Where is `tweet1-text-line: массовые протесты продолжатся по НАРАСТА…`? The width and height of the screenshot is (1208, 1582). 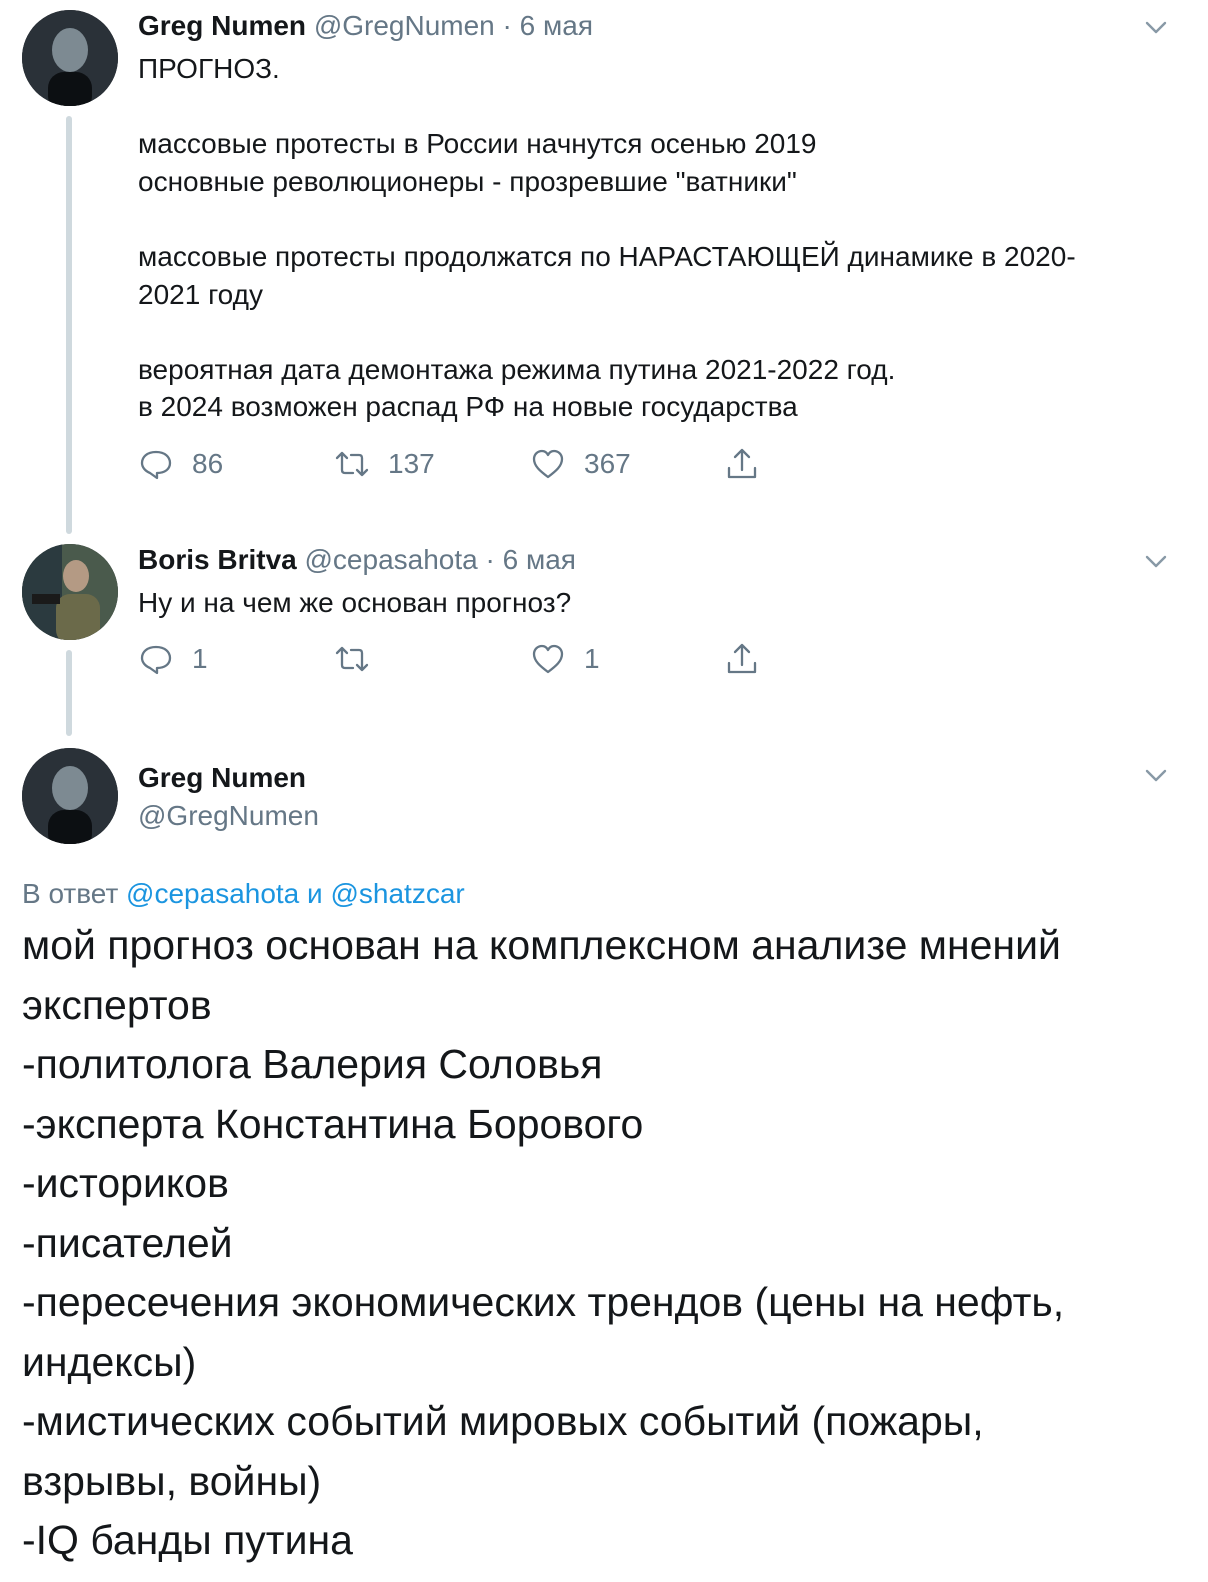
tweet1-text-line: массовые протесты продолжатся по НАРАСТА… is located at coordinates (607, 256).